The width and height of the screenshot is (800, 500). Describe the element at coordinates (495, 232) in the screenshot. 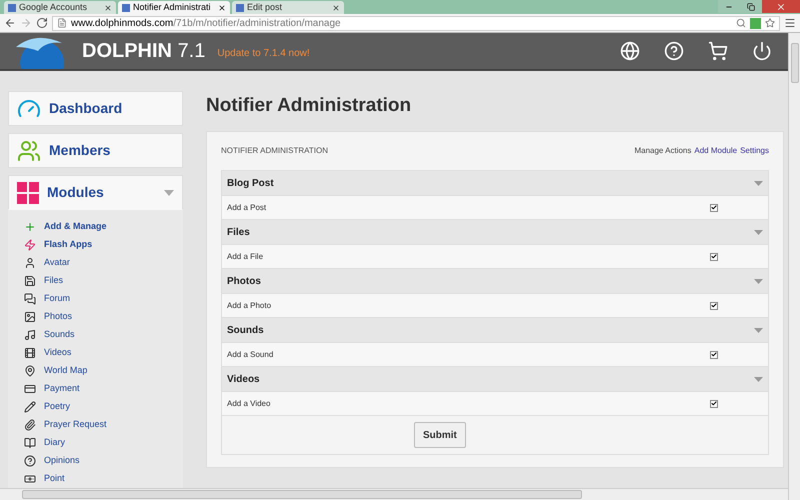

I see `section-header: Files` at that location.